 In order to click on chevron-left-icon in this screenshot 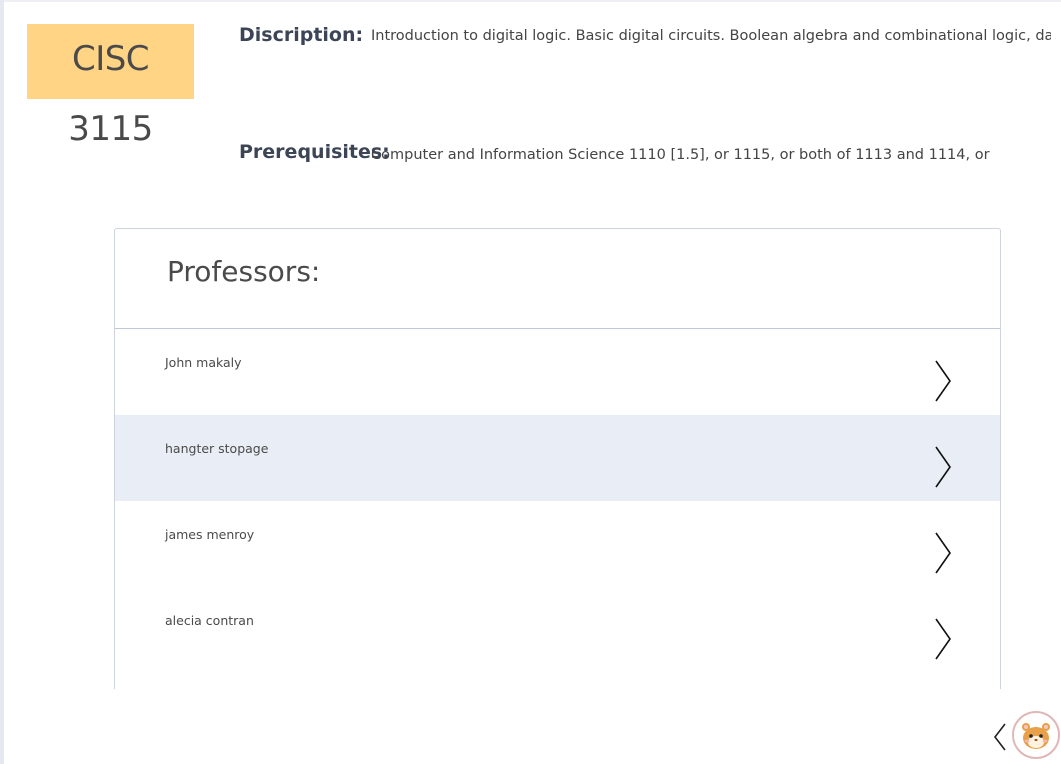, I will do `click(1000, 737)`.